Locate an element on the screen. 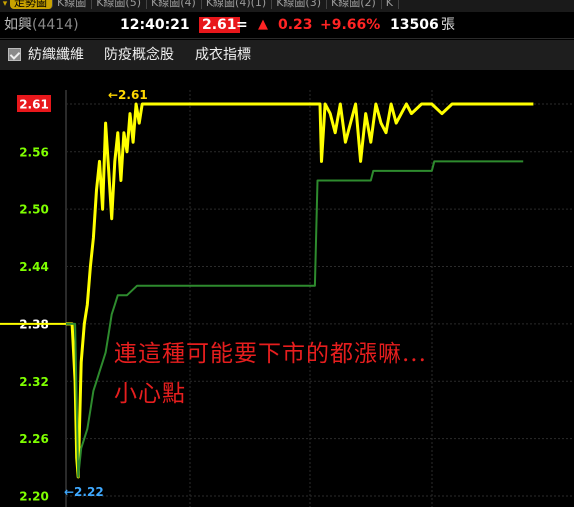 This screenshot has width=574, height=507. stock-name: 如興(4414) is located at coordinates (41, 25).